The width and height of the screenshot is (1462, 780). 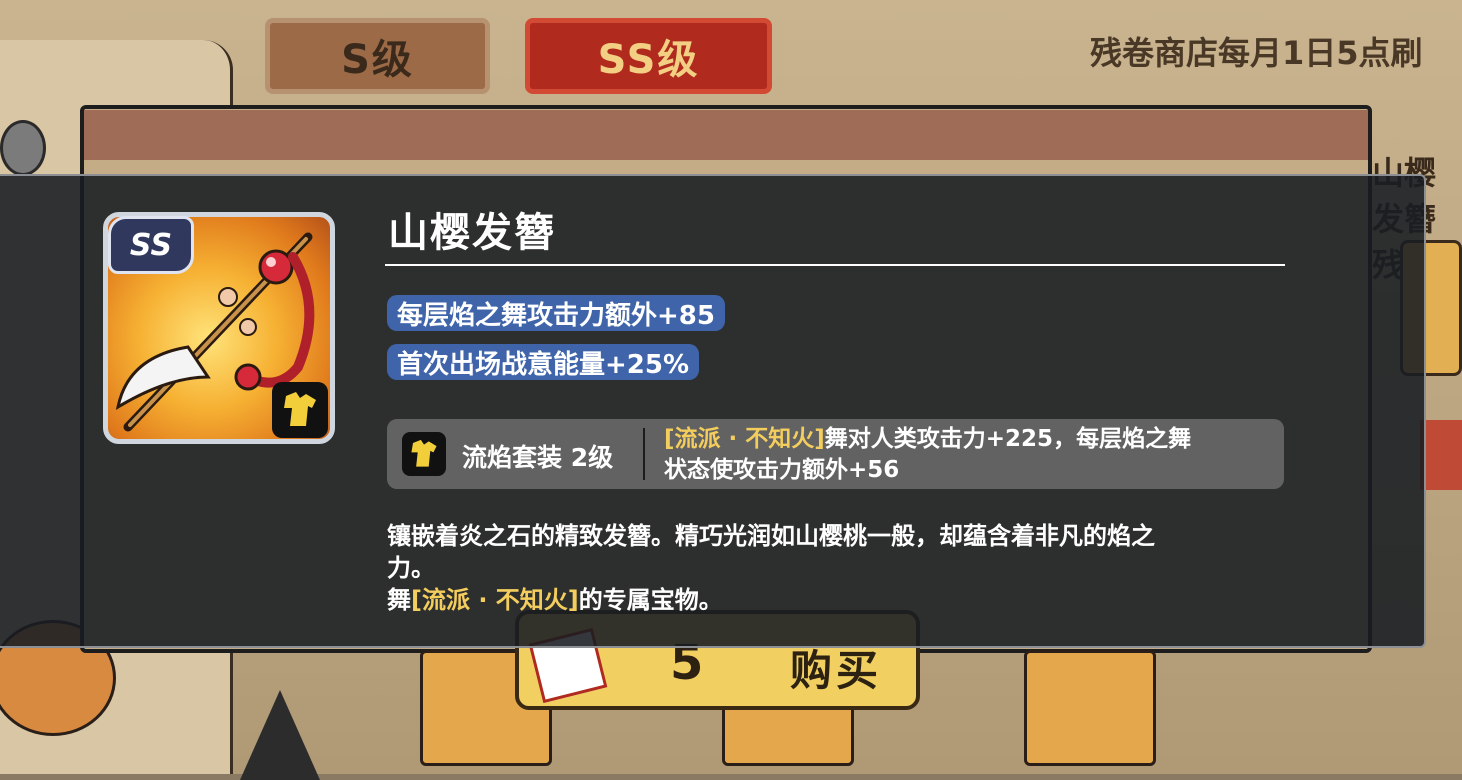 What do you see at coordinates (1256, 53) in the screenshot?
I see `shop-refresh-notice: 残卷商店每月1日5点刷` at bounding box center [1256, 53].